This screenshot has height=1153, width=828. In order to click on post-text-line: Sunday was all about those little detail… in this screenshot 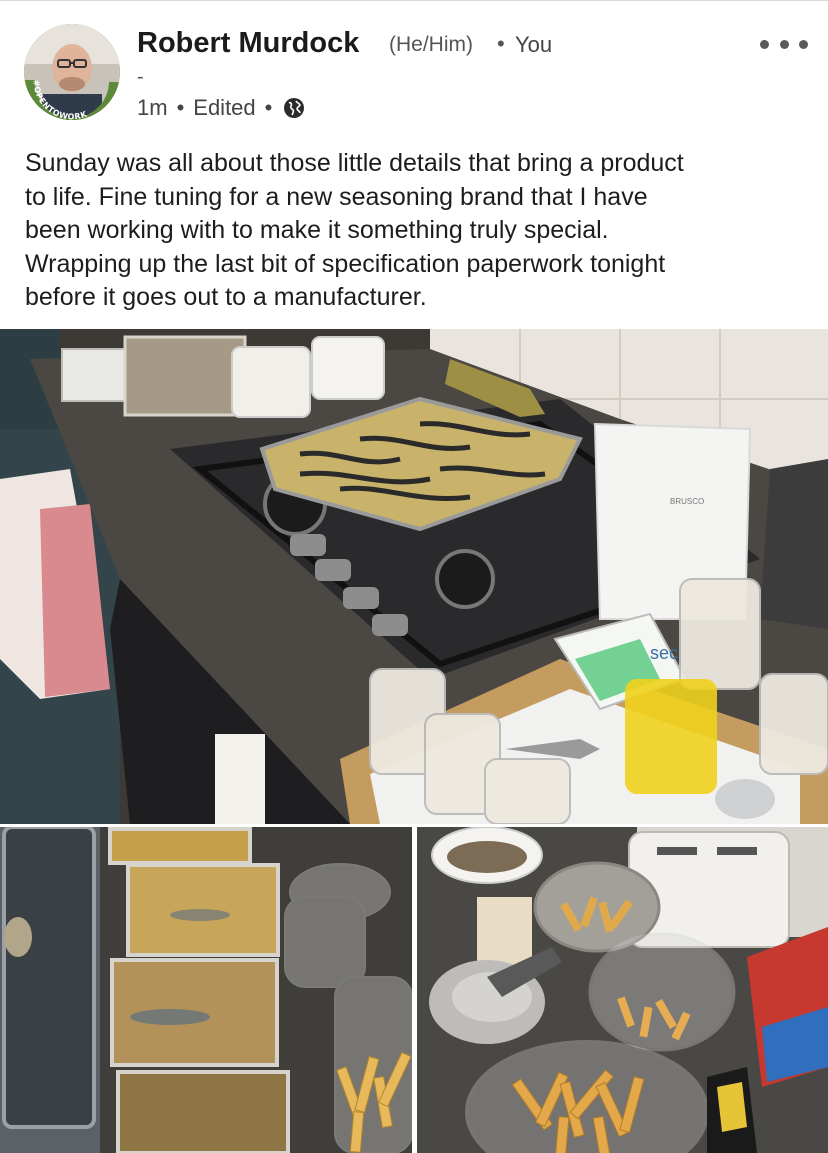, I will do `click(354, 163)`.